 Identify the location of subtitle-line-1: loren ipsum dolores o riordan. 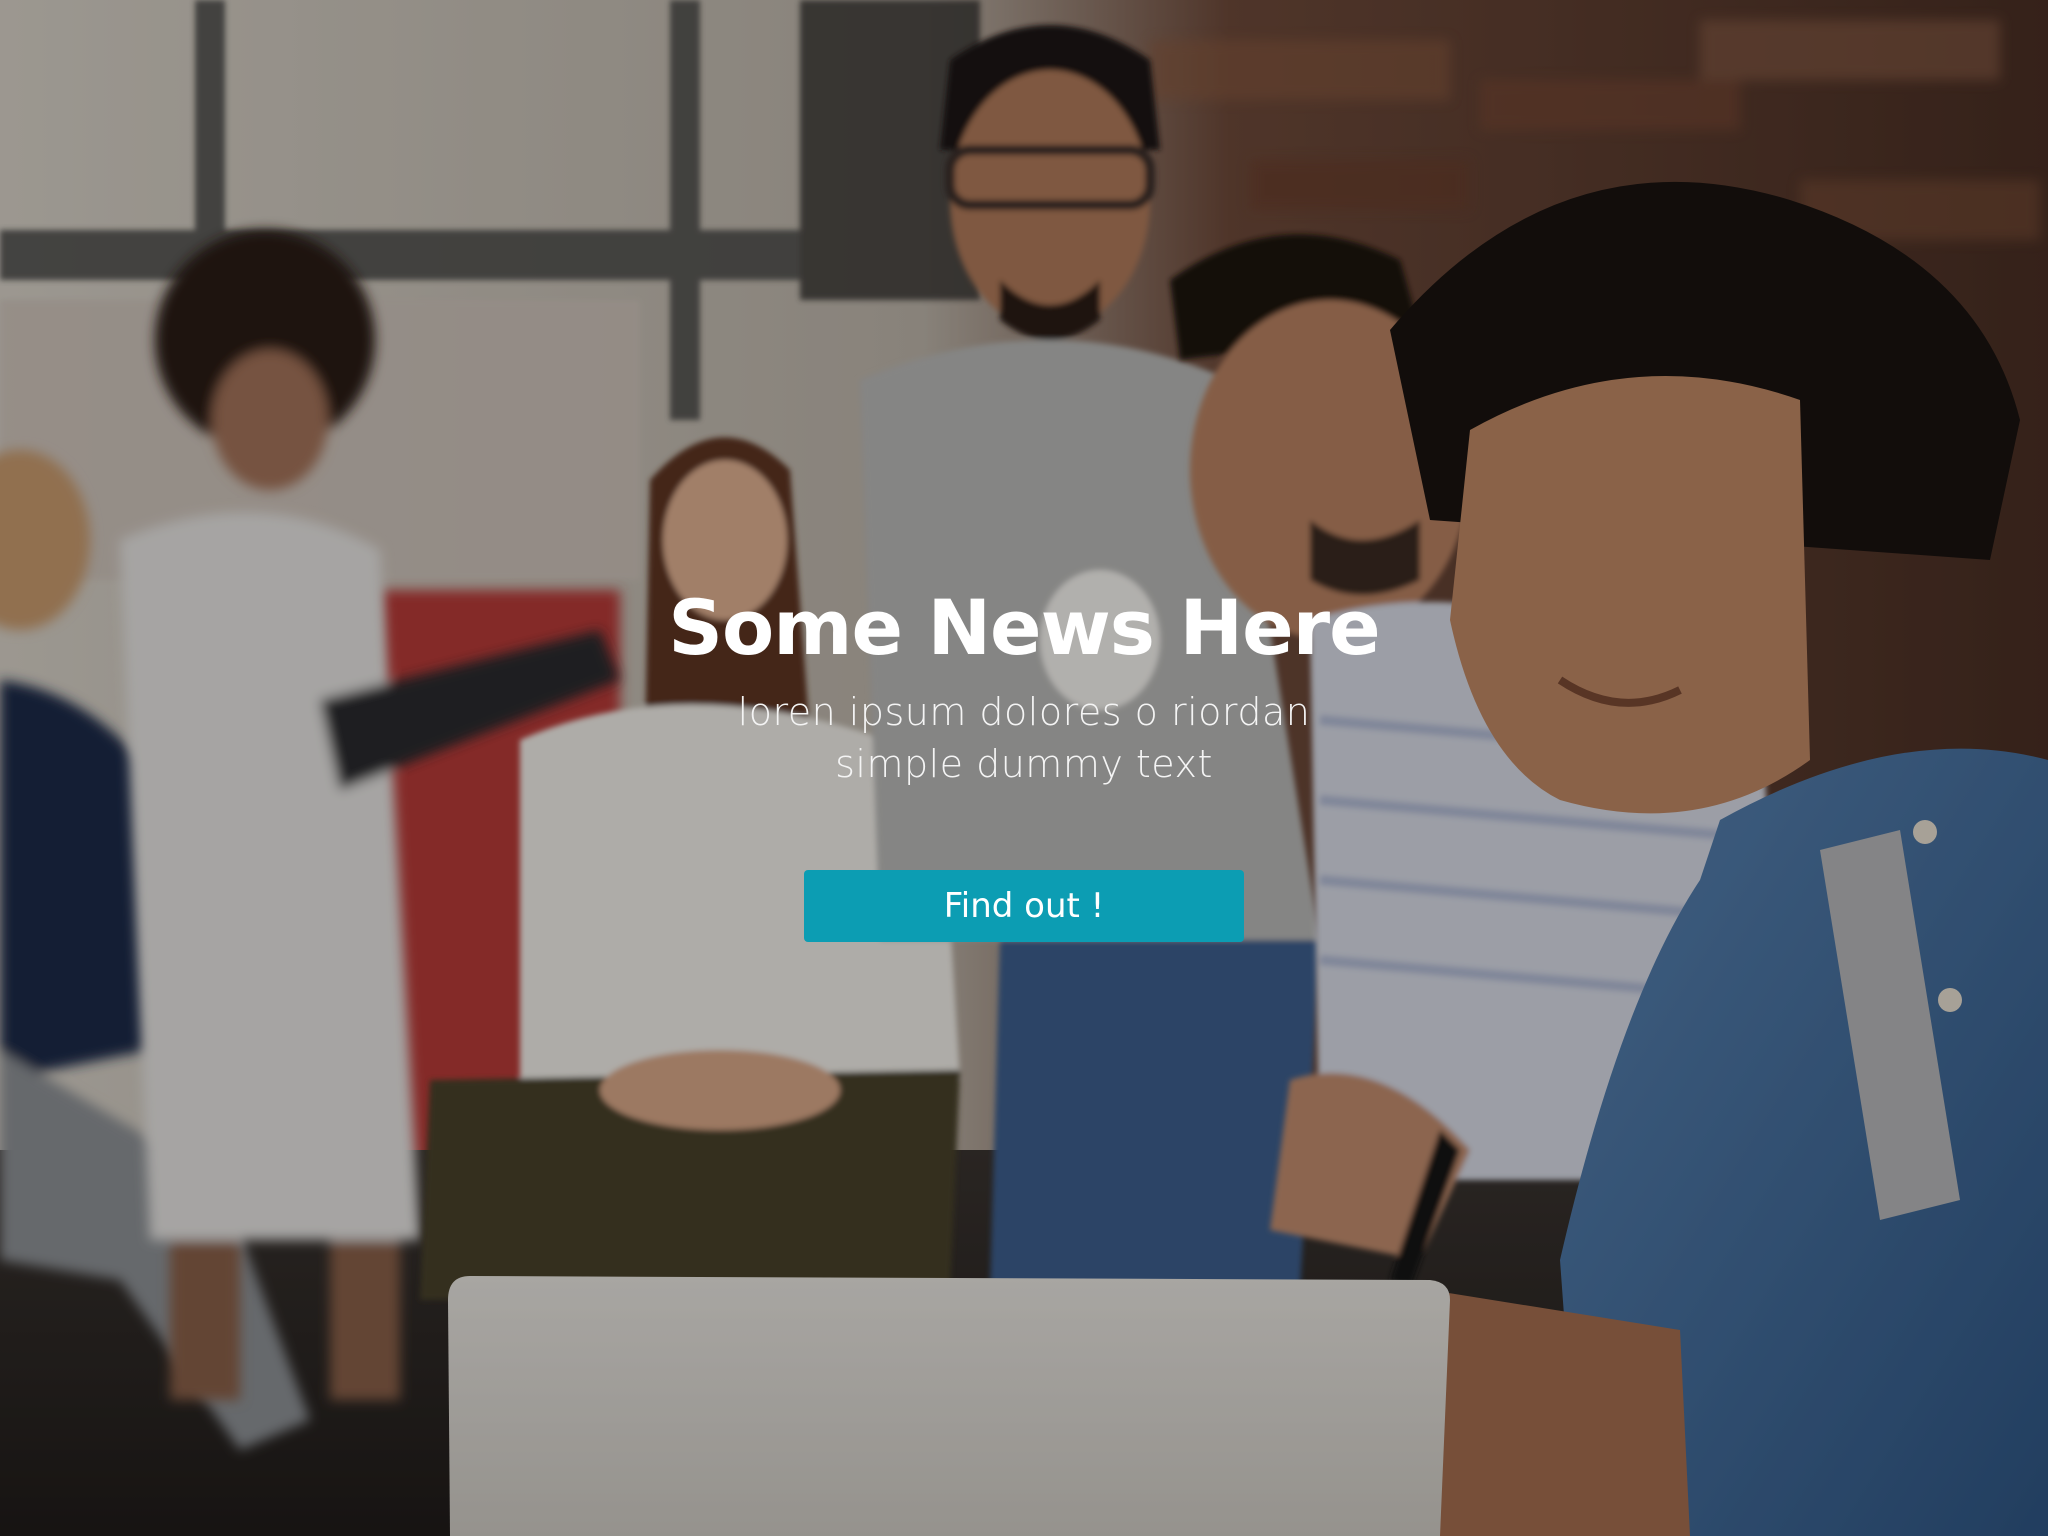
(1024, 712).